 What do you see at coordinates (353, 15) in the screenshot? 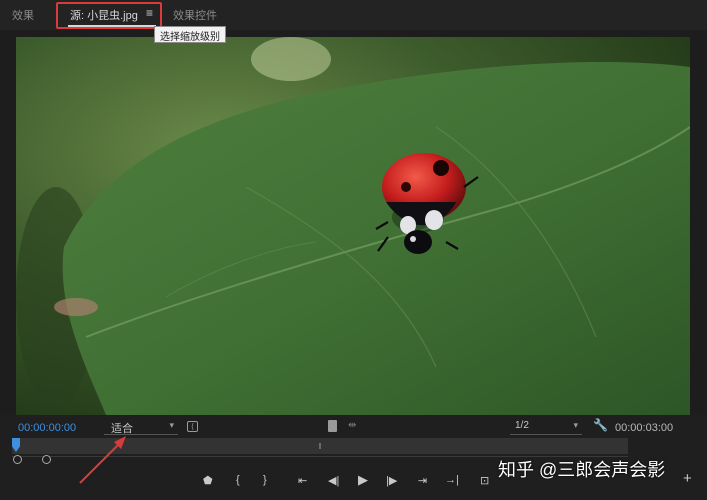
I see `panel-tab-bar: 效果 源: 小昆虫.jpg ≡ 效果控件` at bounding box center [353, 15].